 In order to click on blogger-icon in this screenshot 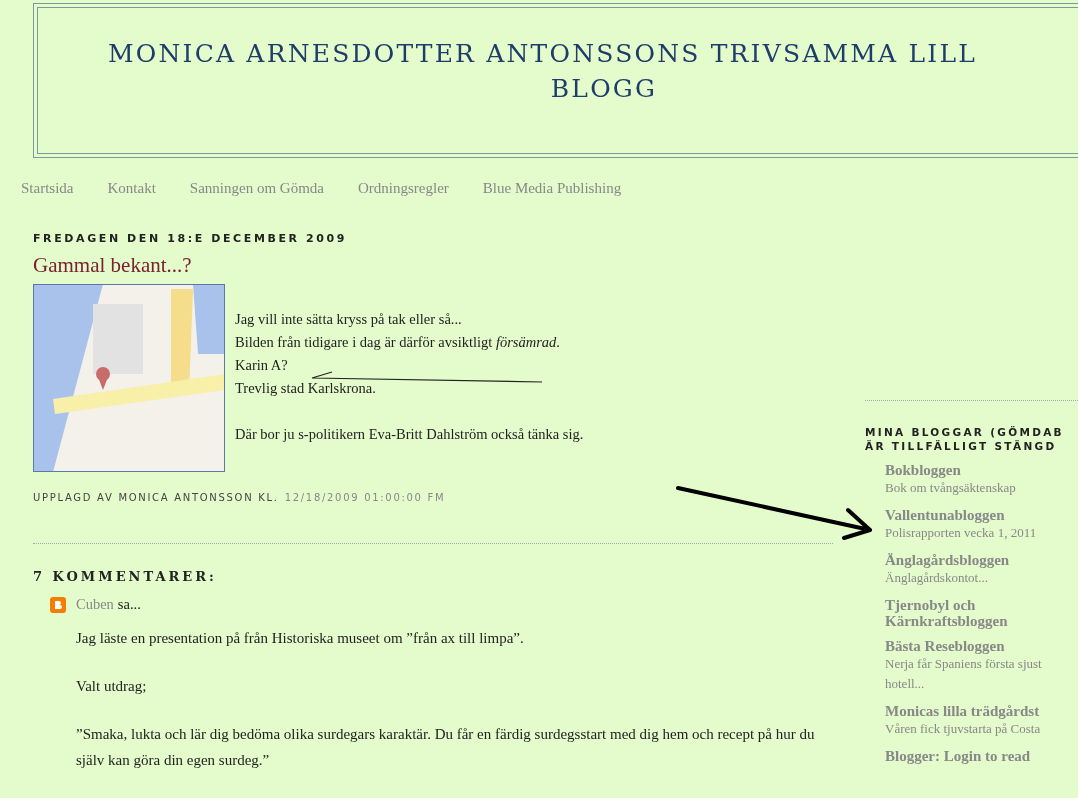, I will do `click(58, 604)`.